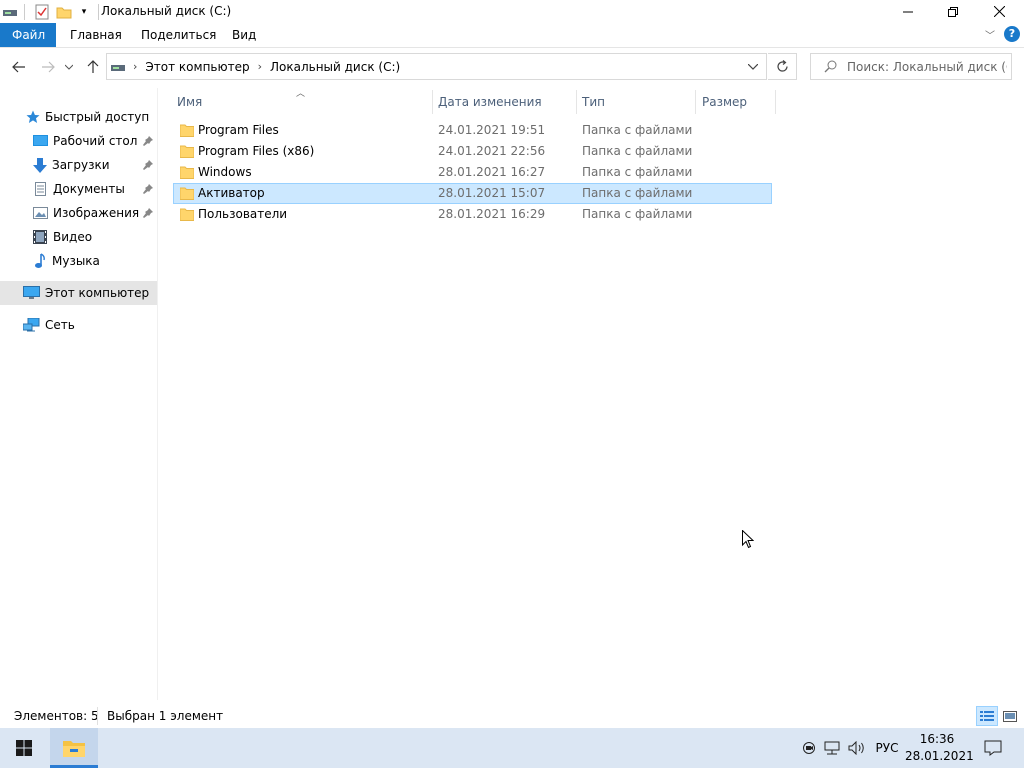  Describe the element at coordinates (748, 540) in the screenshot. I see `mouse-cursor-icon` at that location.